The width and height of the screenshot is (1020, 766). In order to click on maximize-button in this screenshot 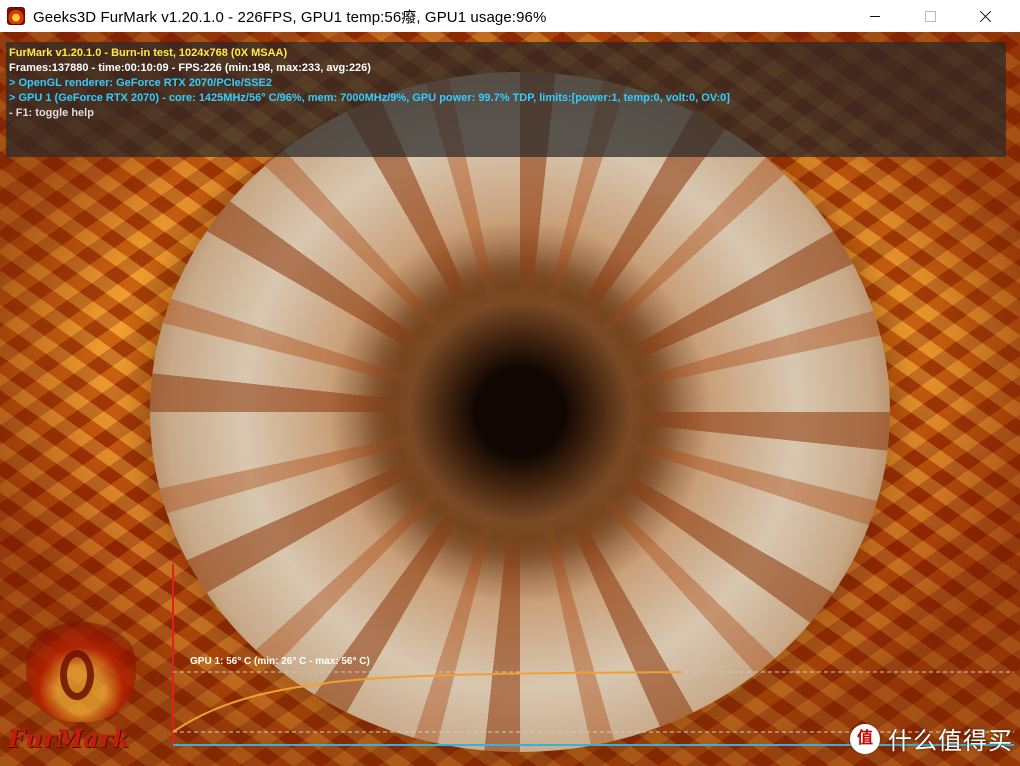, I will do `click(930, 16)`.